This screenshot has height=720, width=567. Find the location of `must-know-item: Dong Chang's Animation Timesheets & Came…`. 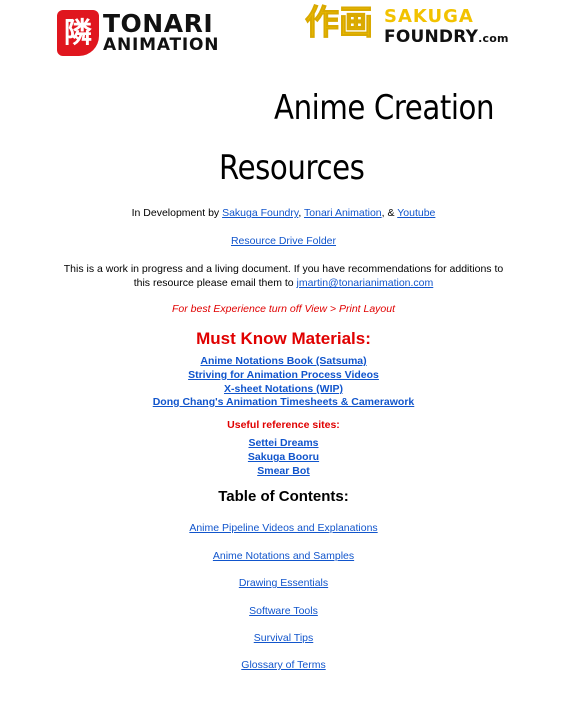

must-know-item: Dong Chang's Animation Timesheets & Came… is located at coordinates (284, 402).